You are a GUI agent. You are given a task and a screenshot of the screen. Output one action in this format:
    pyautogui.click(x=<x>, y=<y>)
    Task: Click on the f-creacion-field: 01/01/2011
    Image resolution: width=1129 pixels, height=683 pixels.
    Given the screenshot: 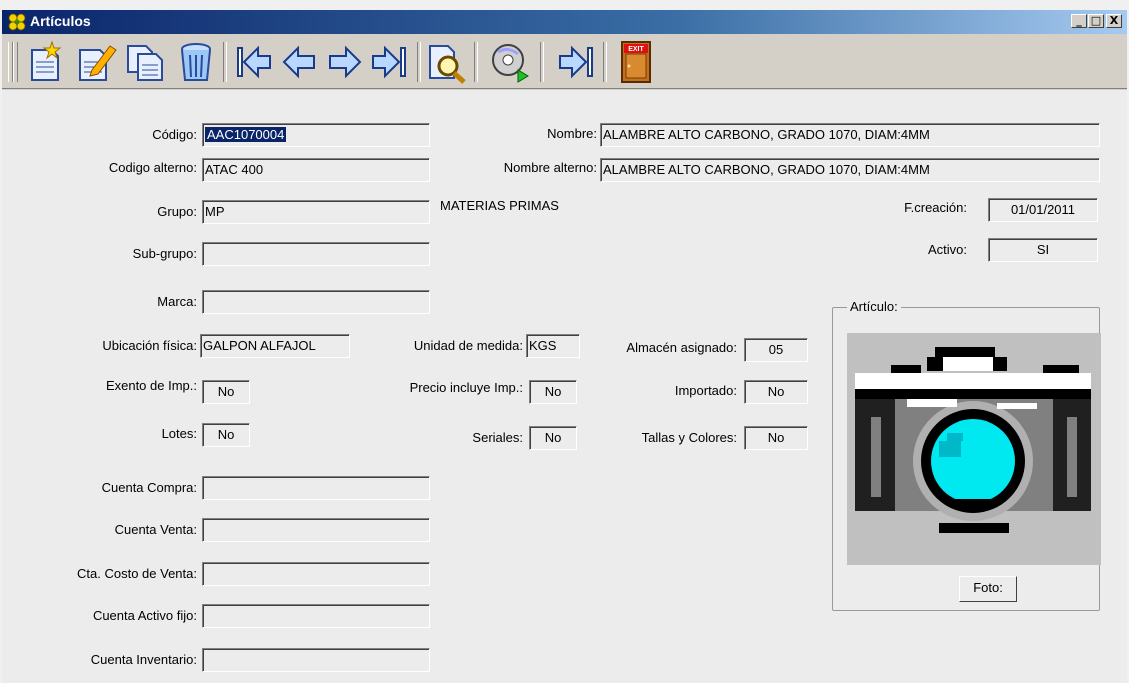 What is the action you would take?
    pyautogui.click(x=1043, y=210)
    